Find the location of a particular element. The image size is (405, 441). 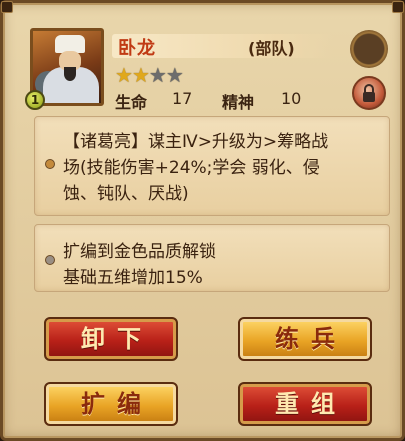

spirit-label: 精神 is located at coordinates (238, 102).